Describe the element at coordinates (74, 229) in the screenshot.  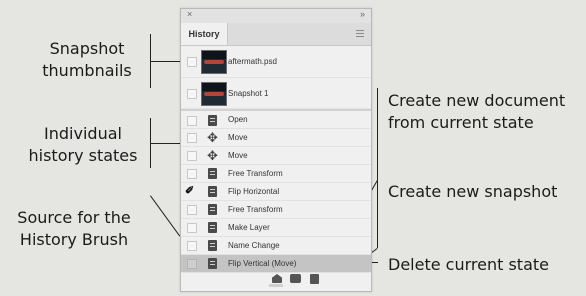
I see `callout-history-brush-source: Source for the History Brush` at that location.